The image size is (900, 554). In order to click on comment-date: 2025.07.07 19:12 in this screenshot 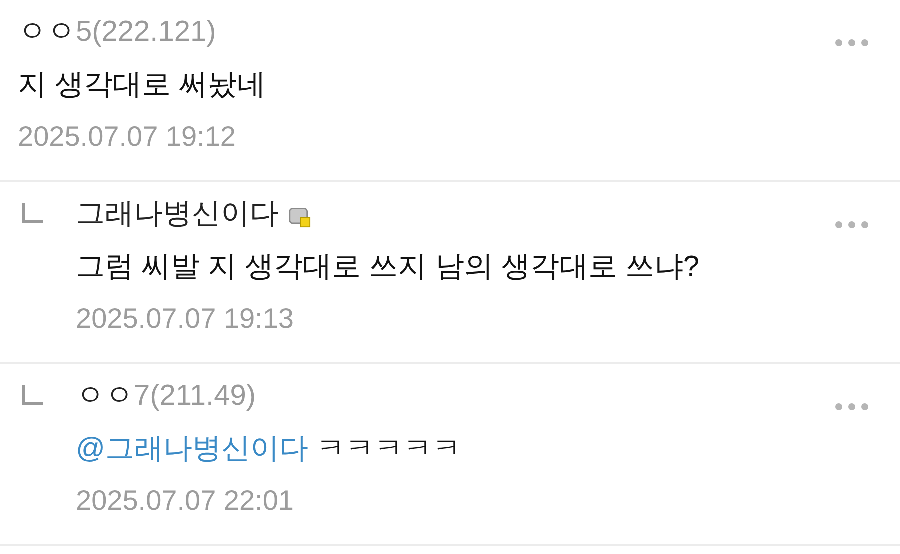, I will do `click(127, 137)`.